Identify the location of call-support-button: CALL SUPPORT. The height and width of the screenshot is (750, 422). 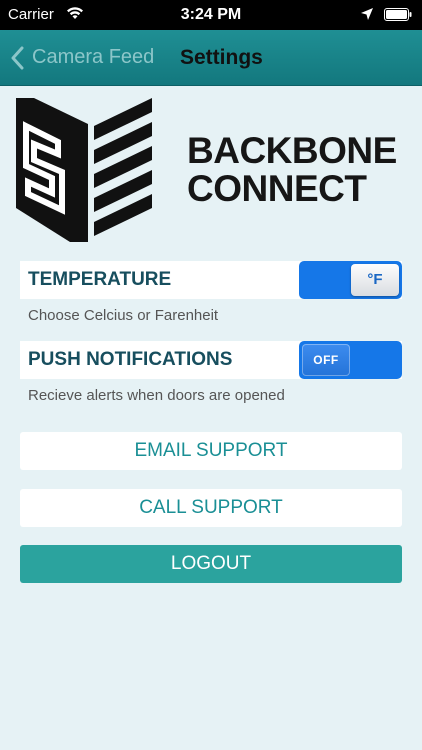
(211, 508).